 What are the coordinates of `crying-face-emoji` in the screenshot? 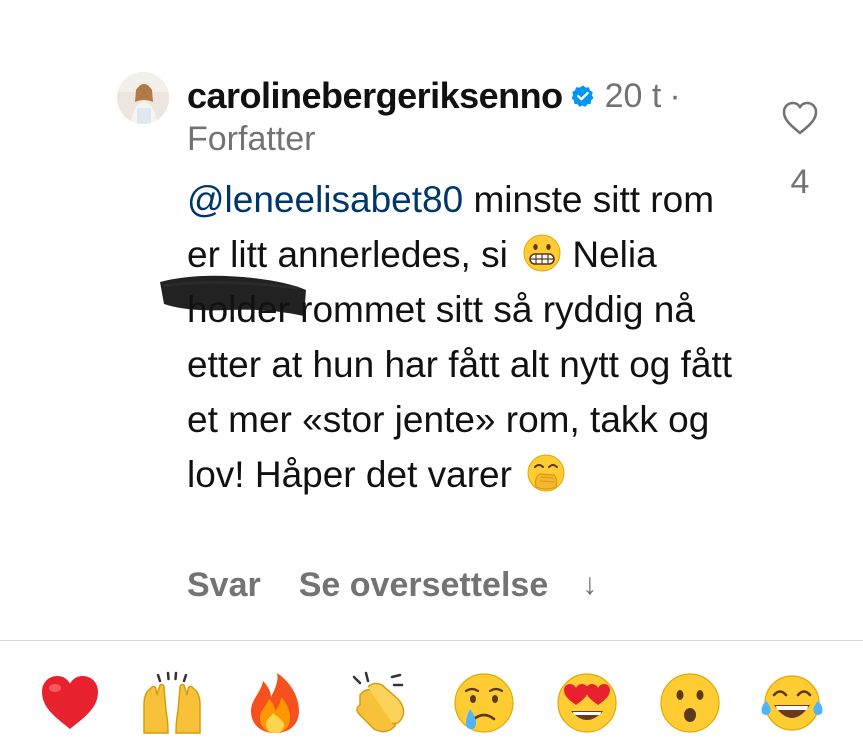 It's located at (484, 703).